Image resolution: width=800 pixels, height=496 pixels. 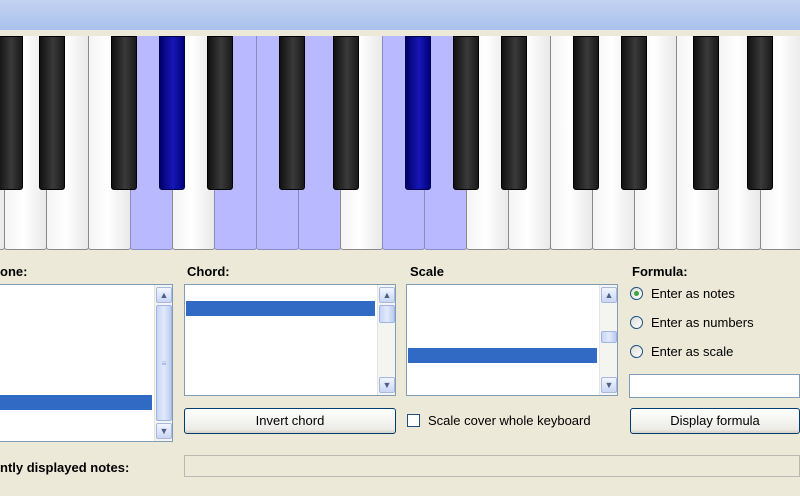 I want to click on scale-cover-checkbox, so click(x=413, y=420).